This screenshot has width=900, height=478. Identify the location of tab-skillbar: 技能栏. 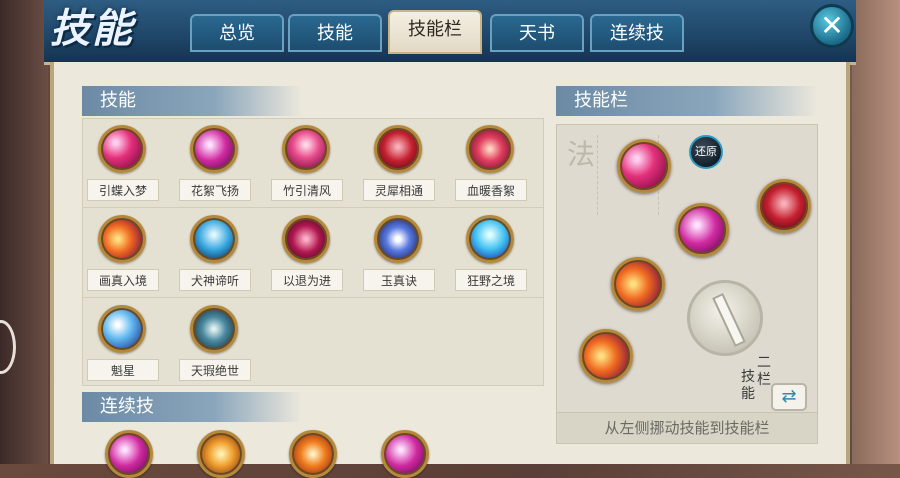
(435, 32).